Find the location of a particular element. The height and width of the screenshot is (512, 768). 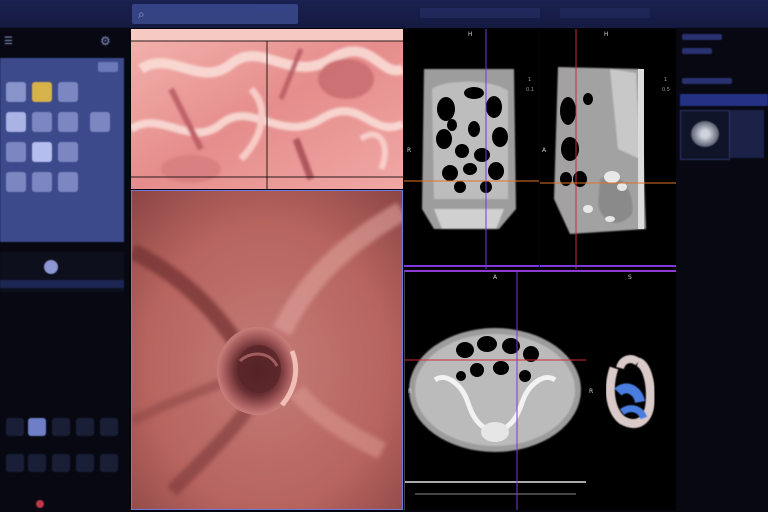

volume-3d-view: S R is located at coordinates (631, 390).